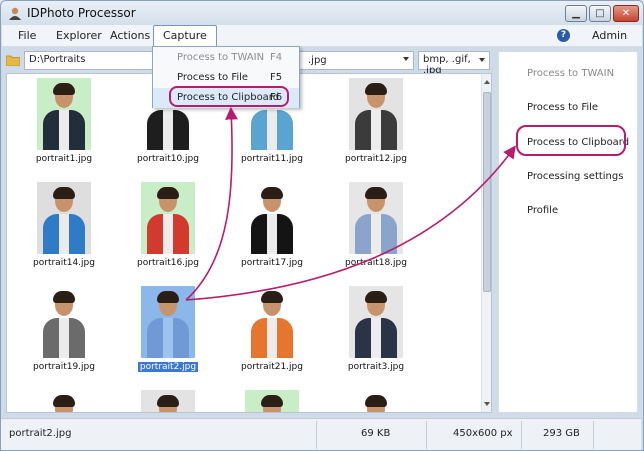 The height and width of the screenshot is (451, 644). I want to click on side-process-file: Process to File, so click(562, 107).